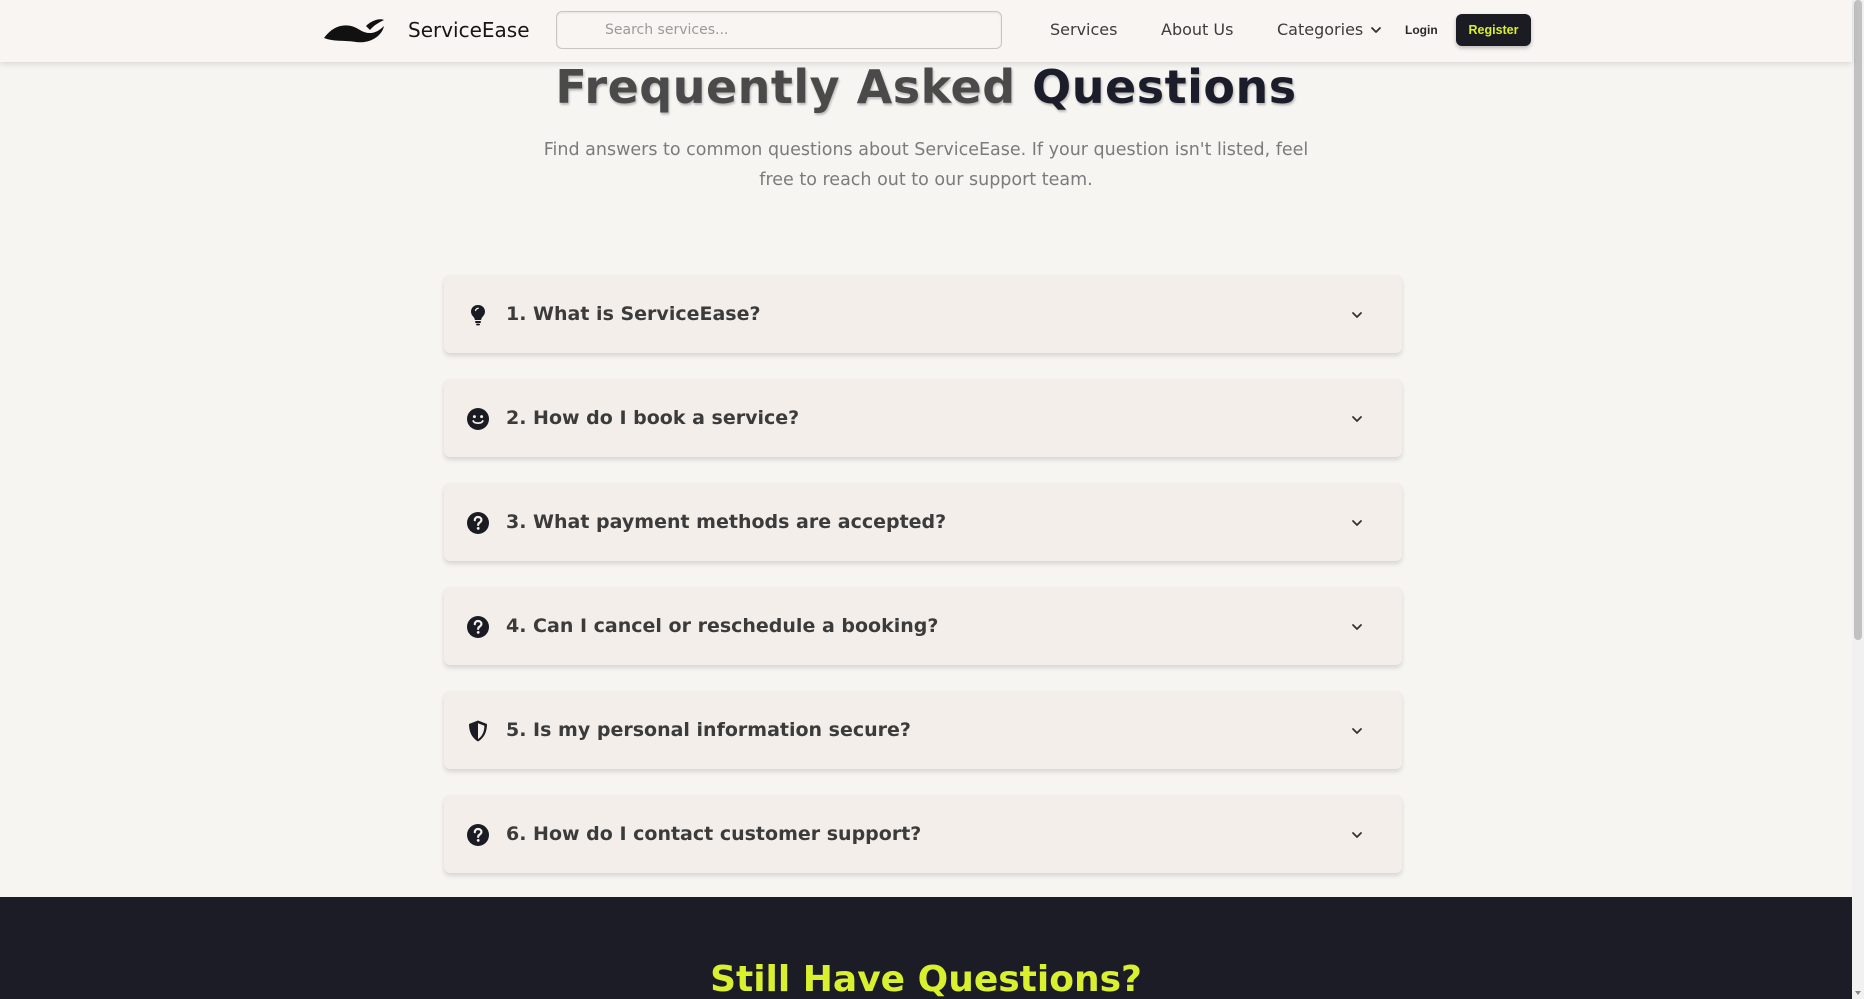  What do you see at coordinates (923, 730) in the screenshot?
I see `faq-item-5: 5. Is my personal information secure?` at bounding box center [923, 730].